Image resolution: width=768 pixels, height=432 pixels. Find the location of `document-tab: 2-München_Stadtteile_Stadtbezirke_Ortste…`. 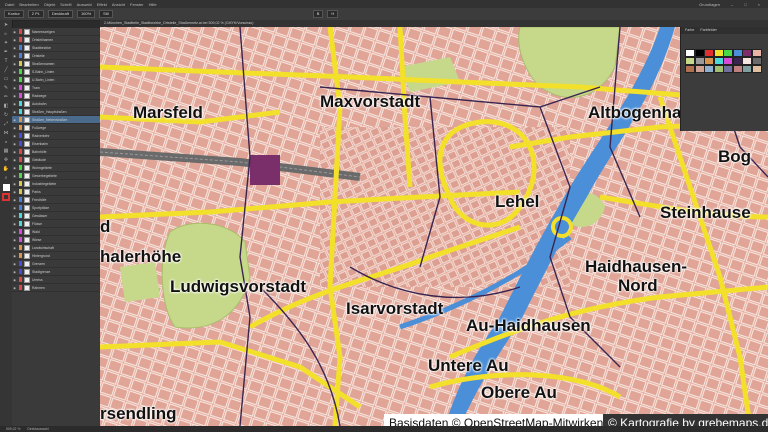

document-tab: 2-München_Stadtteile_Stadtbezirke_Ortste… is located at coordinates (434, 23).